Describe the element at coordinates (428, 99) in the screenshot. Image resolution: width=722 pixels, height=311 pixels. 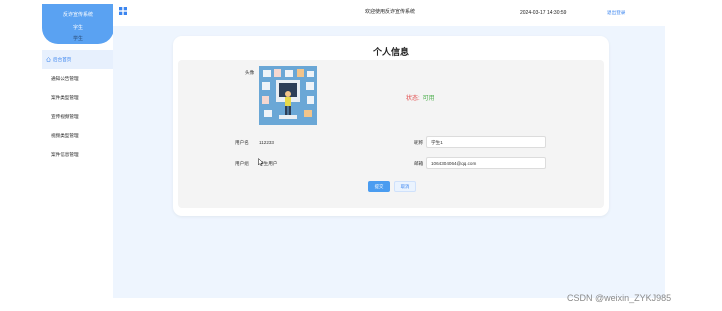
I see `status-value: 可用` at that location.